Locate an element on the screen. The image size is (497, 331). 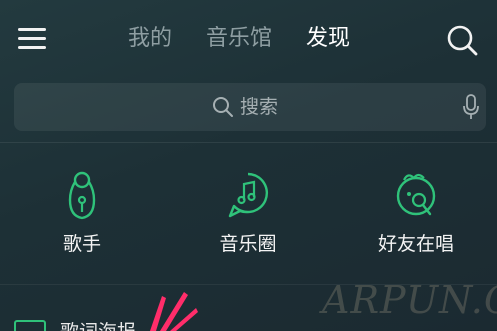
feature-singer: 歌手 is located at coordinates (82, 215).